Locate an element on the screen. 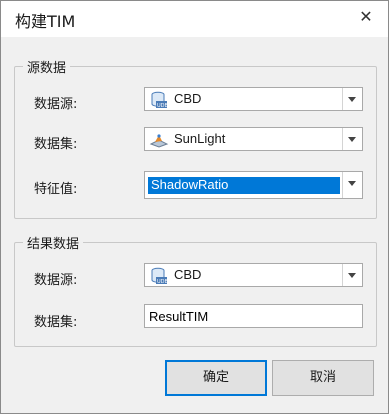  ok-button: 确定 is located at coordinates (216, 378).